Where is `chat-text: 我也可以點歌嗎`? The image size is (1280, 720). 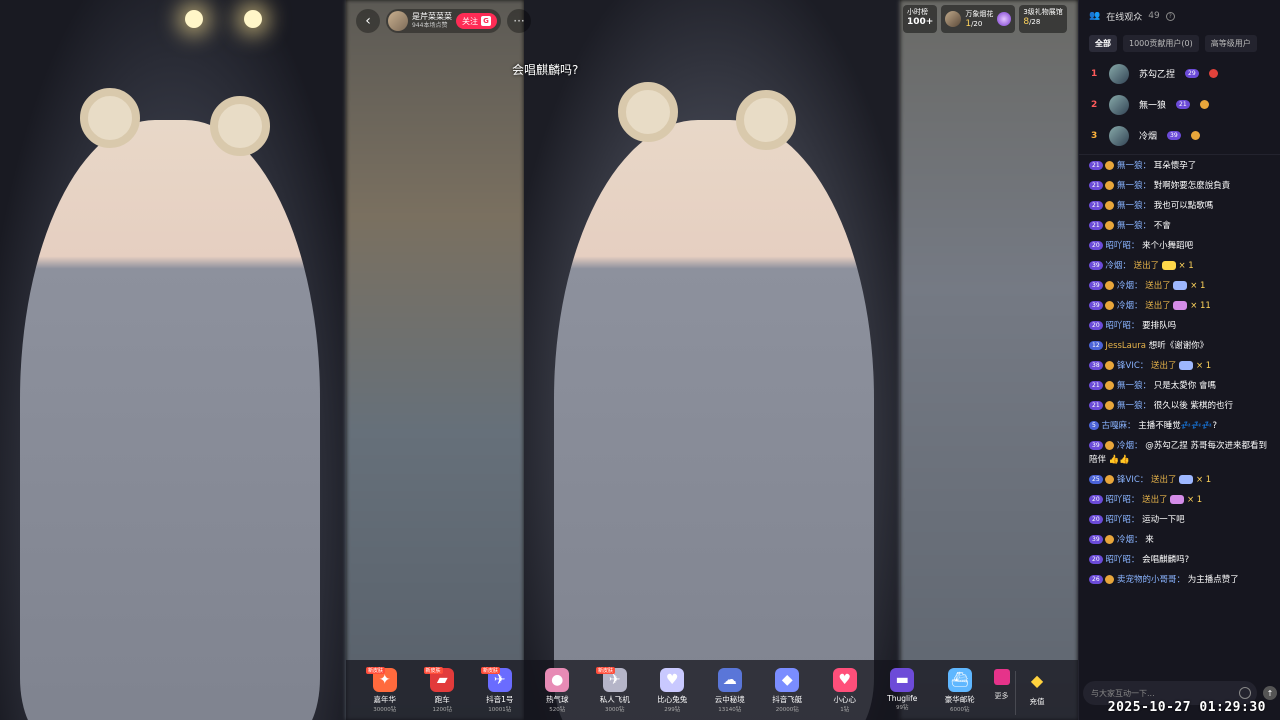 chat-text: 我也可以點歌嗎 is located at coordinates (1183, 206).